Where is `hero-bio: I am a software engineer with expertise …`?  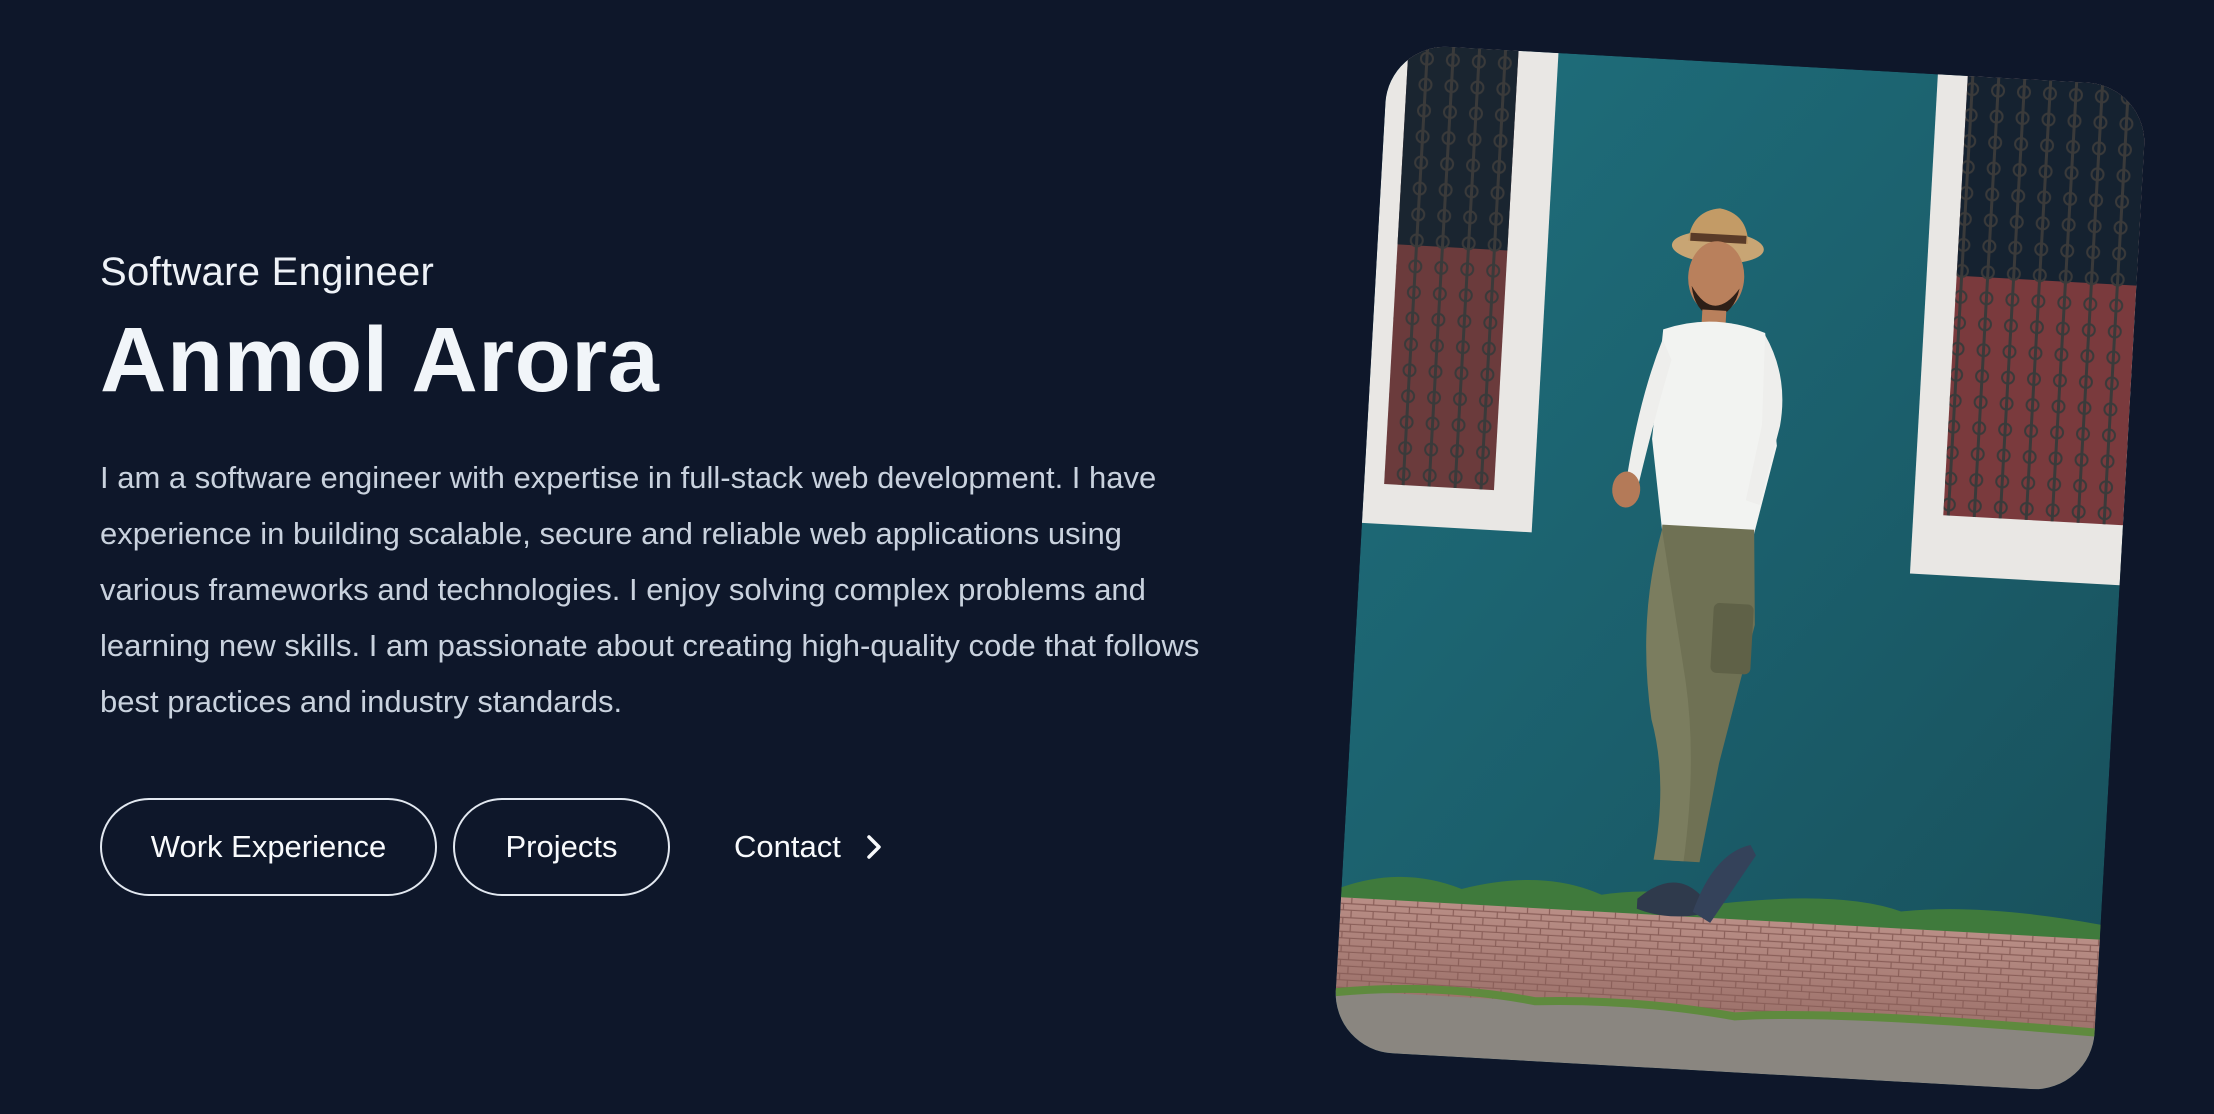 hero-bio: I am a software engineer with expertise … is located at coordinates (650, 589).